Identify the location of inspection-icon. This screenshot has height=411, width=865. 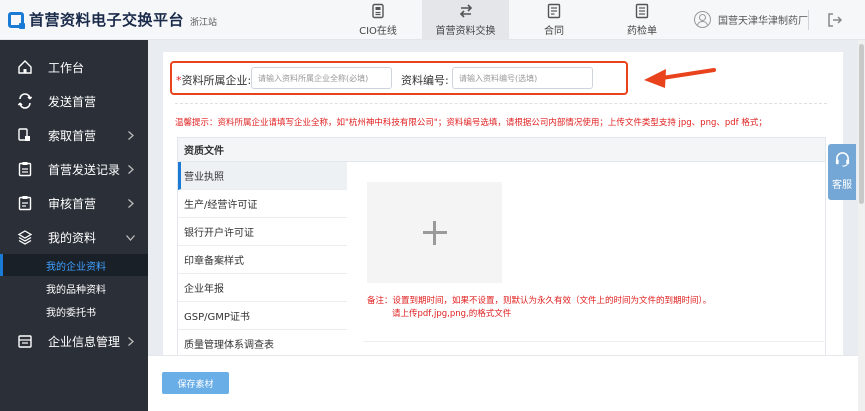
(642, 11).